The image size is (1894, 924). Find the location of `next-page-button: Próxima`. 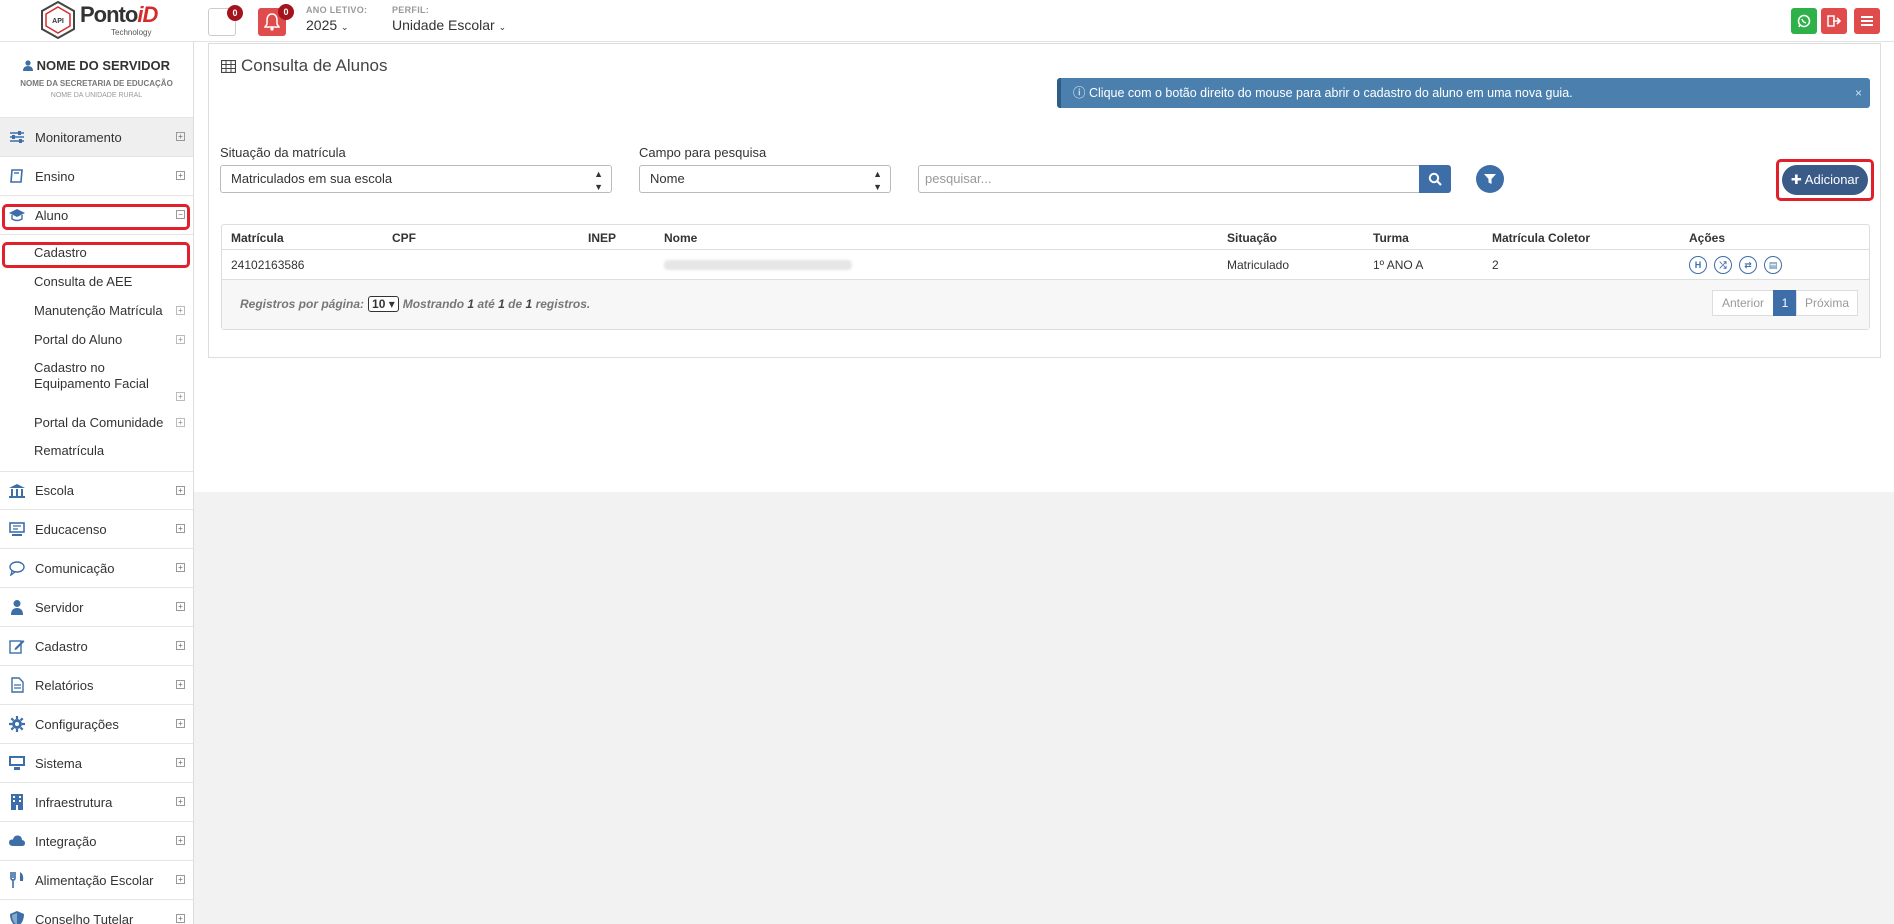

next-page-button: Próxima is located at coordinates (1827, 303).